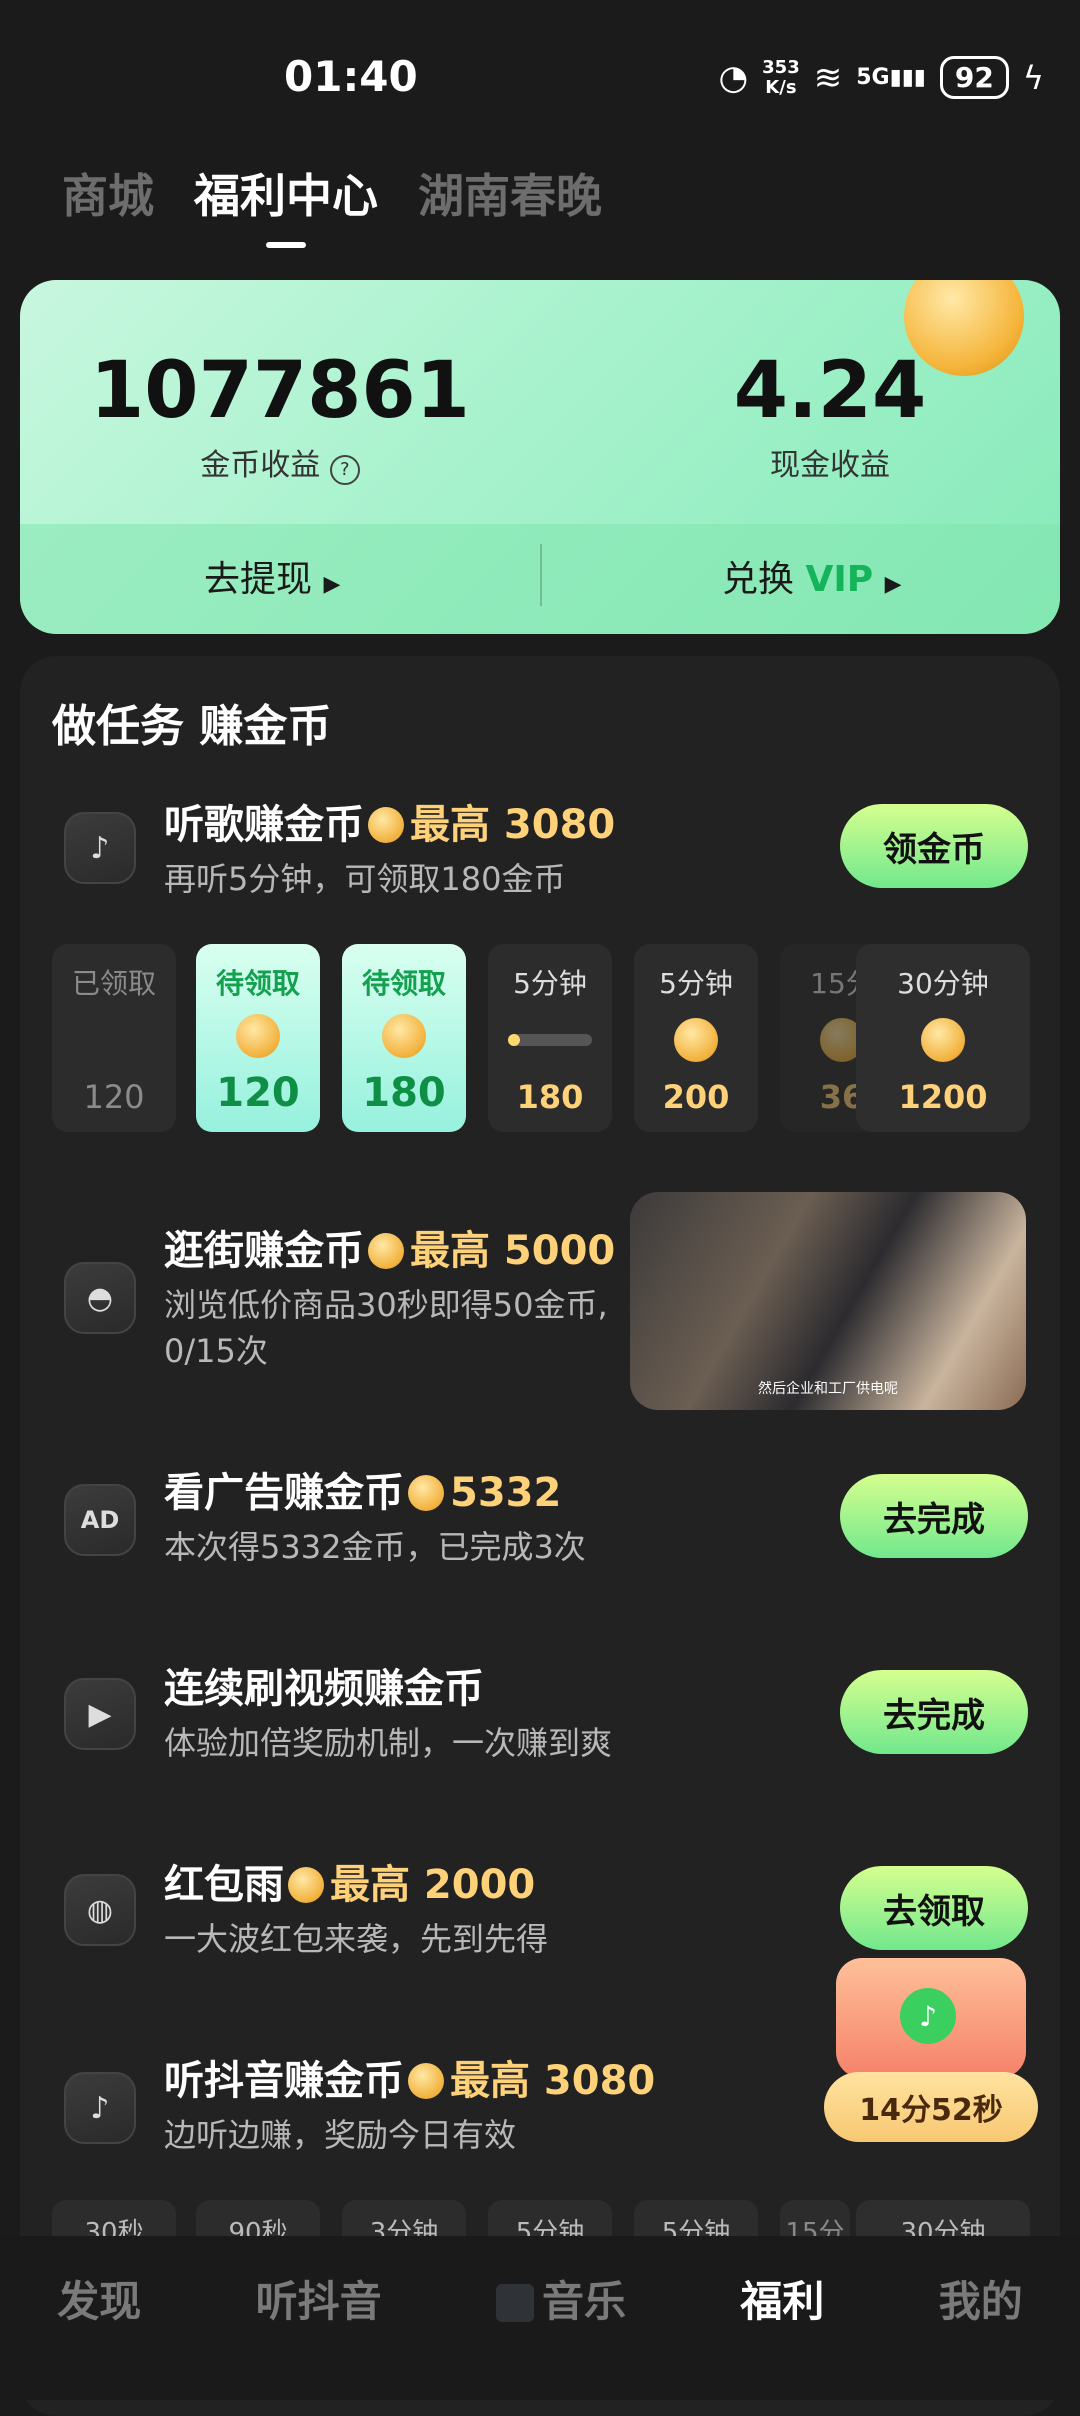 This screenshot has width=1080, height=2416. I want to click on exchange-vip-link: 兑换 VIP ▶, so click(811, 576).